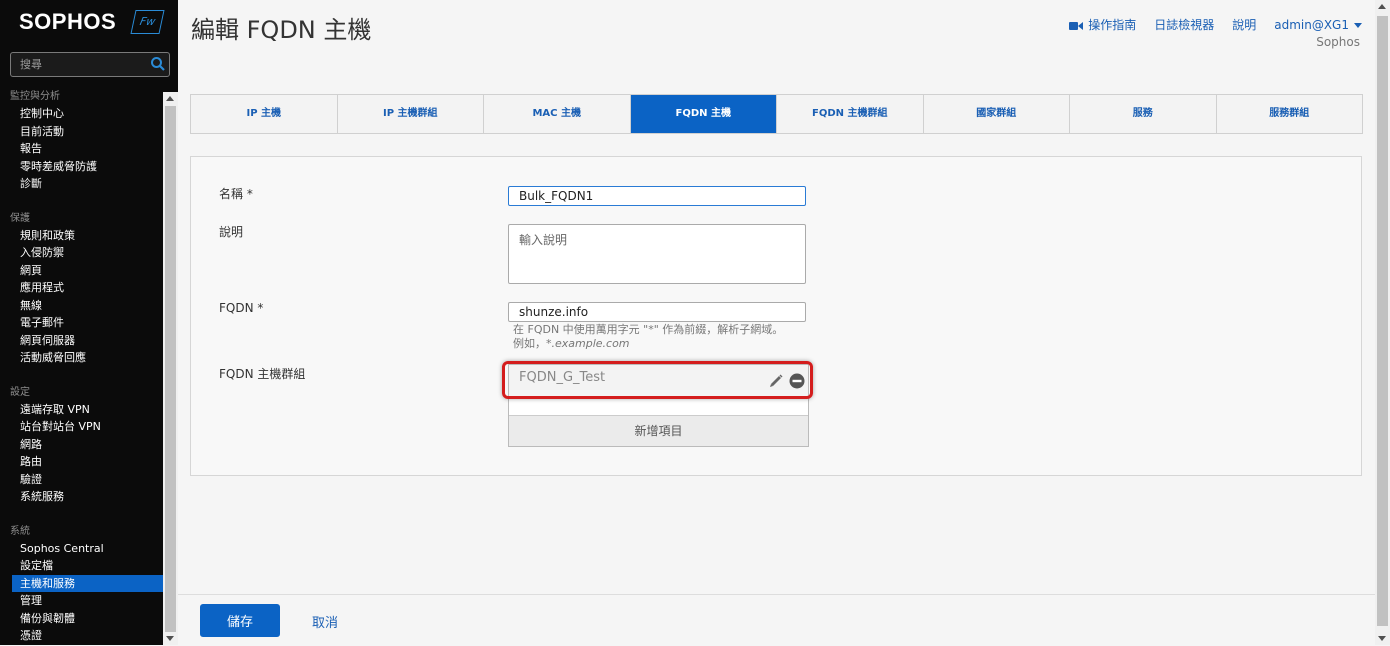  What do you see at coordinates (81, 566) in the screenshot?
I see `sidebar-item: 設定檔` at bounding box center [81, 566].